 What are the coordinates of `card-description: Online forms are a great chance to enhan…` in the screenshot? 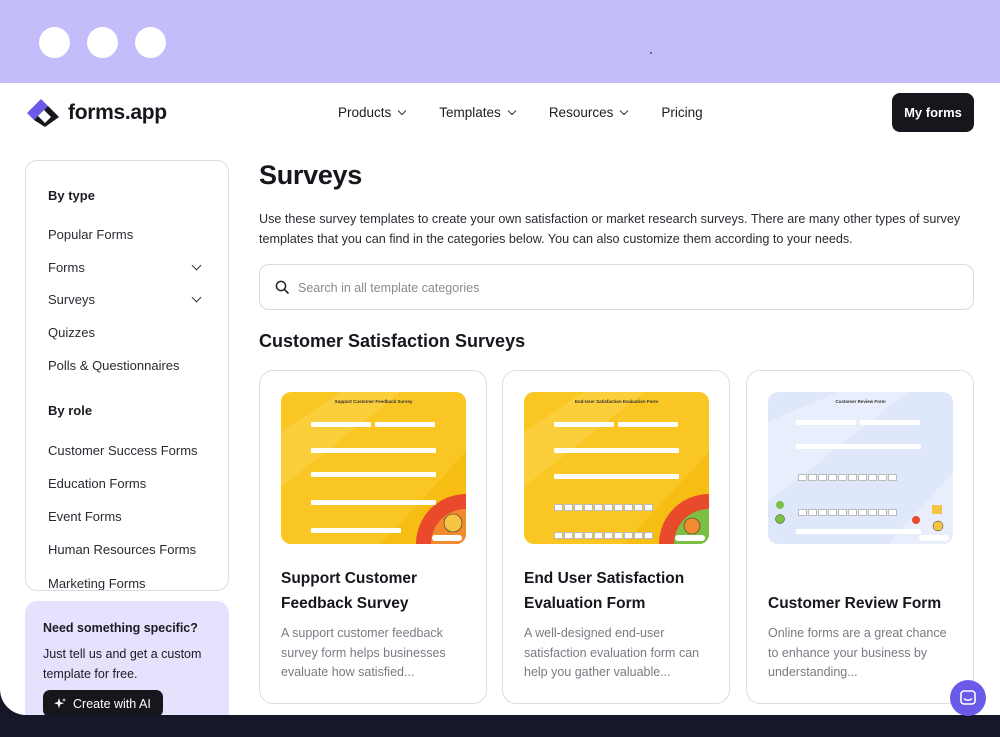 It's located at (857, 653).